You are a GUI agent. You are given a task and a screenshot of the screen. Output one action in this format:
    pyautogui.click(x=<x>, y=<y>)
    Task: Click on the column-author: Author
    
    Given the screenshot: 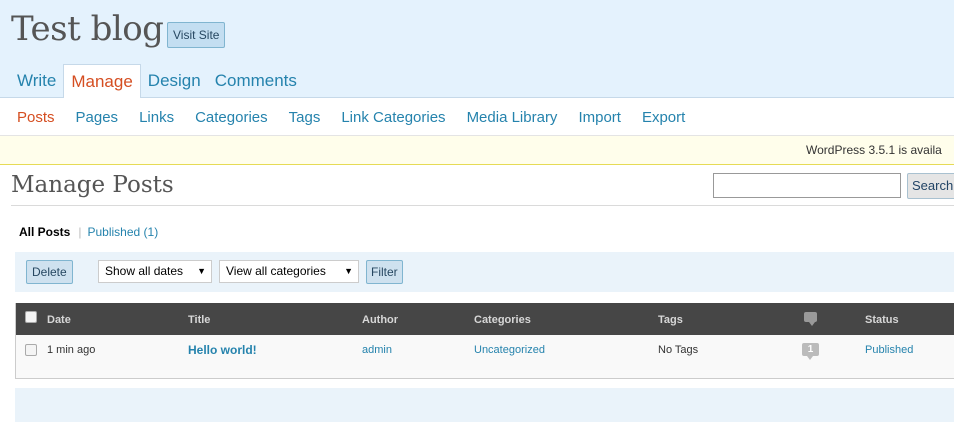 What is the action you would take?
    pyautogui.click(x=380, y=320)
    